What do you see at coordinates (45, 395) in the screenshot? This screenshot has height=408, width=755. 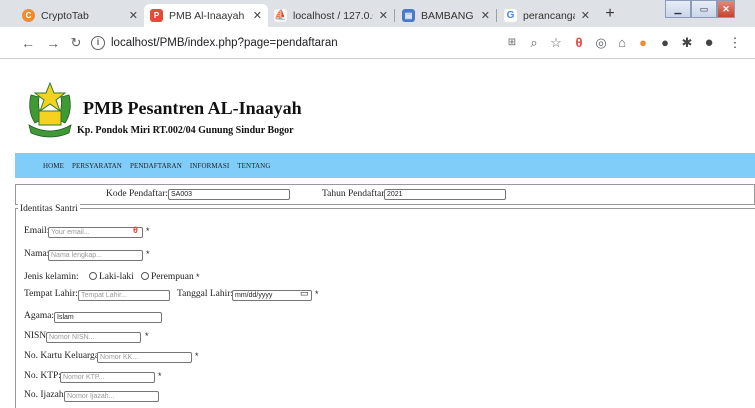 I see `ijazah-label: No. Ijazah:` at bounding box center [45, 395].